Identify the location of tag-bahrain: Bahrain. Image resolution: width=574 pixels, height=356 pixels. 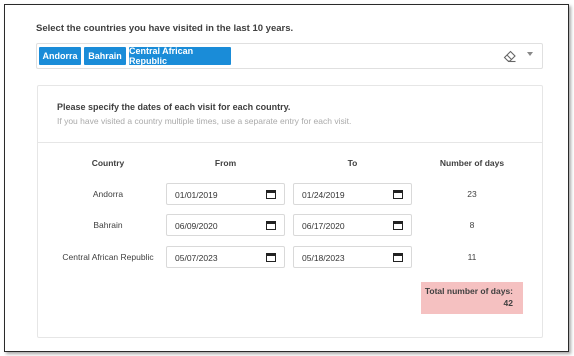
(105, 56).